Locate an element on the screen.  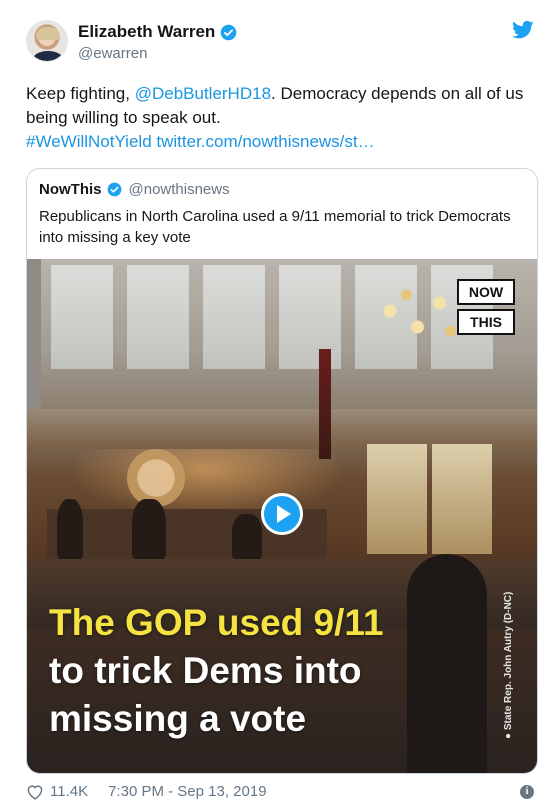
info-icon: i is located at coordinates (527, 792).